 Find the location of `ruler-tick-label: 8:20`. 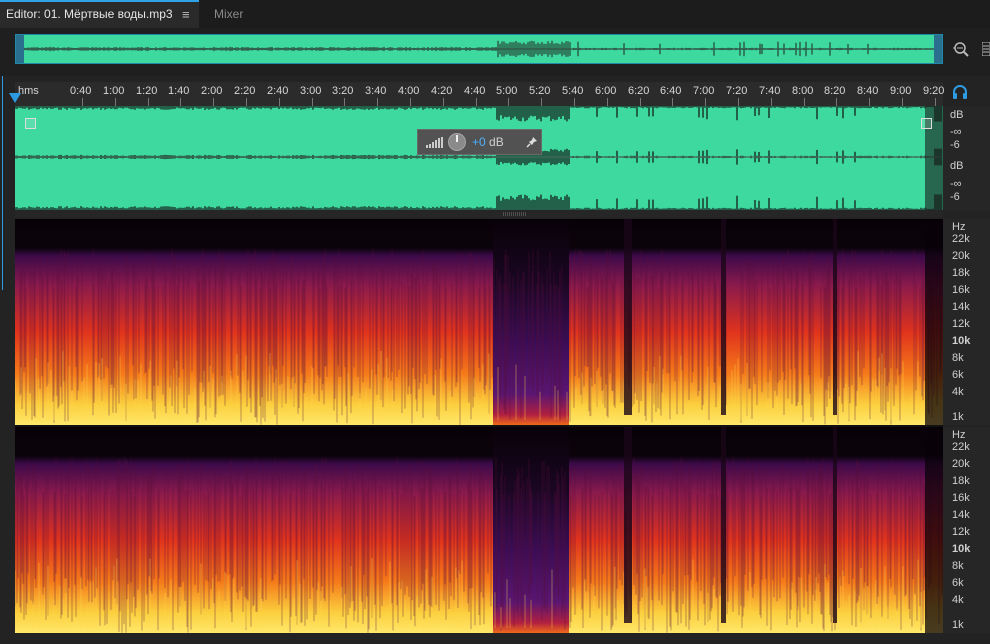

ruler-tick-label: 8:20 is located at coordinates (835, 91).